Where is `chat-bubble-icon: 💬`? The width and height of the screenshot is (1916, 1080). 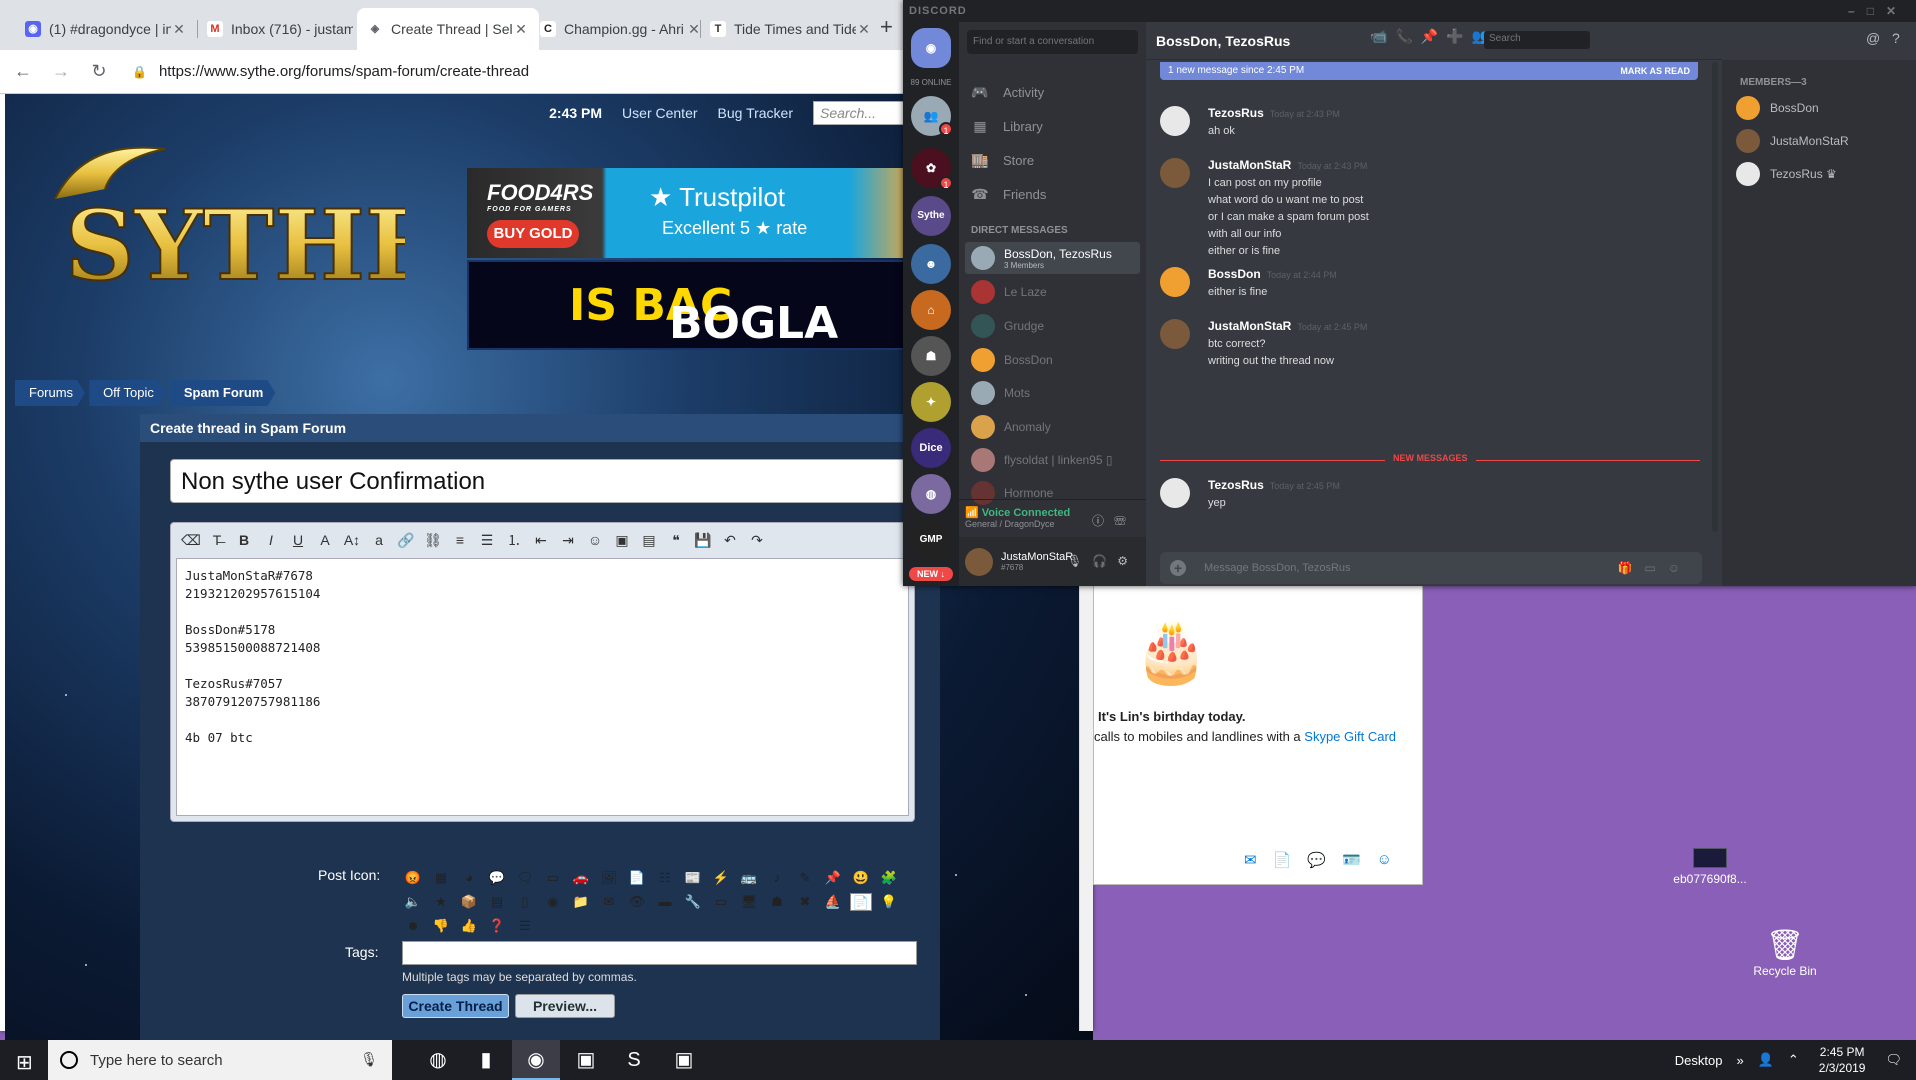 chat-bubble-icon: 💬 is located at coordinates (1316, 860).